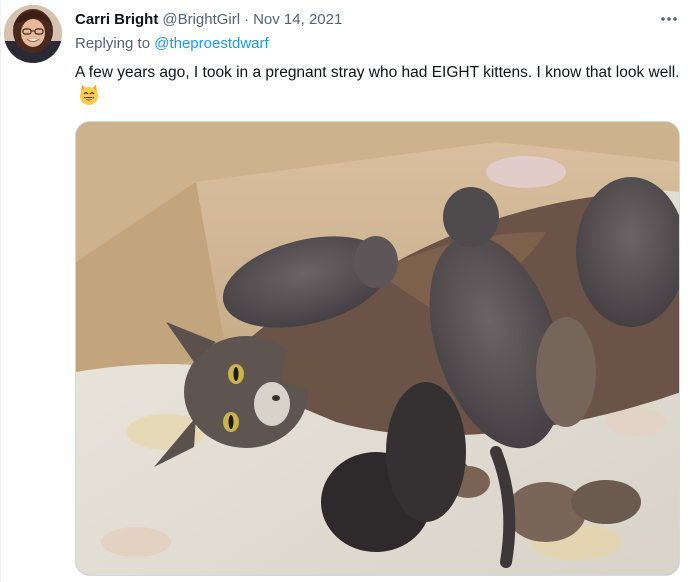 The image size is (700, 582). I want to click on more-options-icon, so click(669, 19).